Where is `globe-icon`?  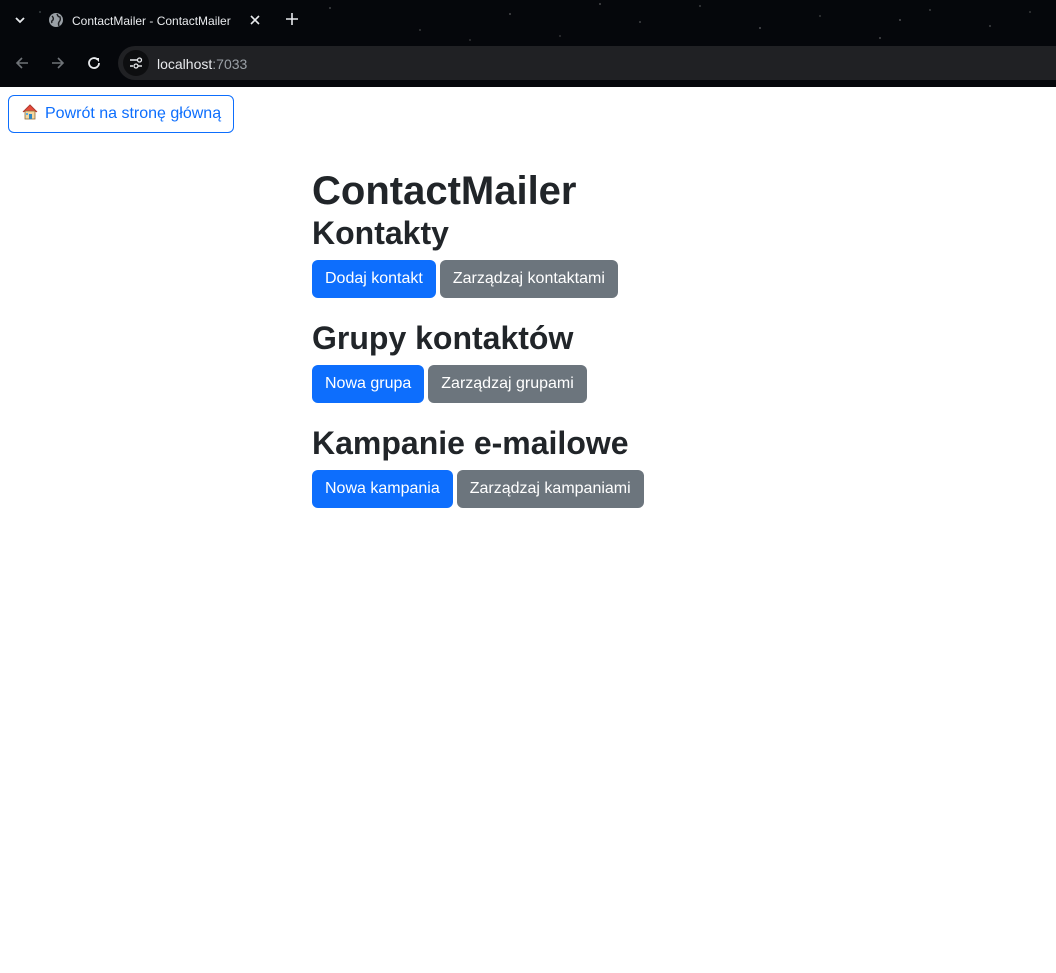
globe-icon is located at coordinates (56, 20).